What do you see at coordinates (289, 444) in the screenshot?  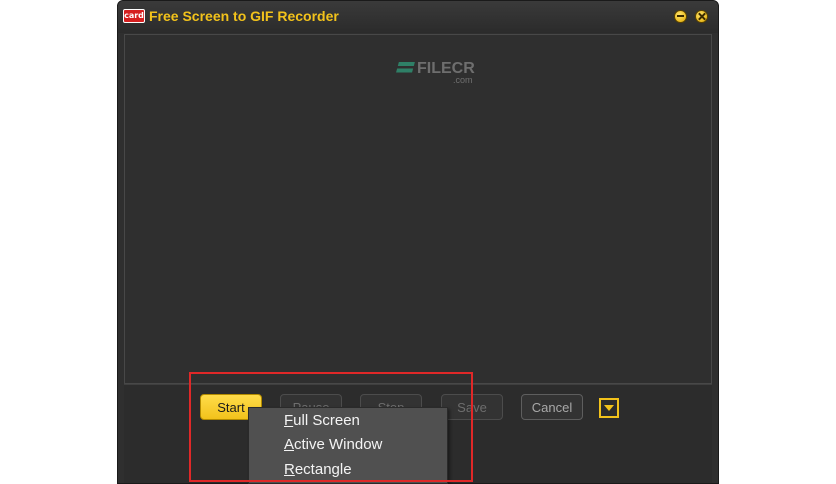 I see `menu-item-mnemonic: A` at bounding box center [289, 444].